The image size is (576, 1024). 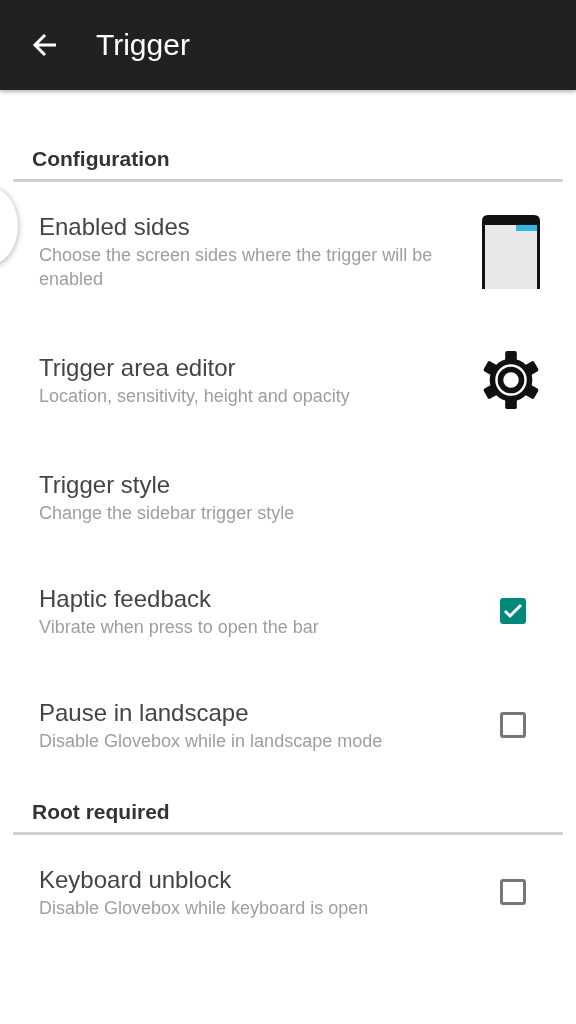 I want to click on setting-description: Change the sidebar trigger style, so click(x=167, y=513).